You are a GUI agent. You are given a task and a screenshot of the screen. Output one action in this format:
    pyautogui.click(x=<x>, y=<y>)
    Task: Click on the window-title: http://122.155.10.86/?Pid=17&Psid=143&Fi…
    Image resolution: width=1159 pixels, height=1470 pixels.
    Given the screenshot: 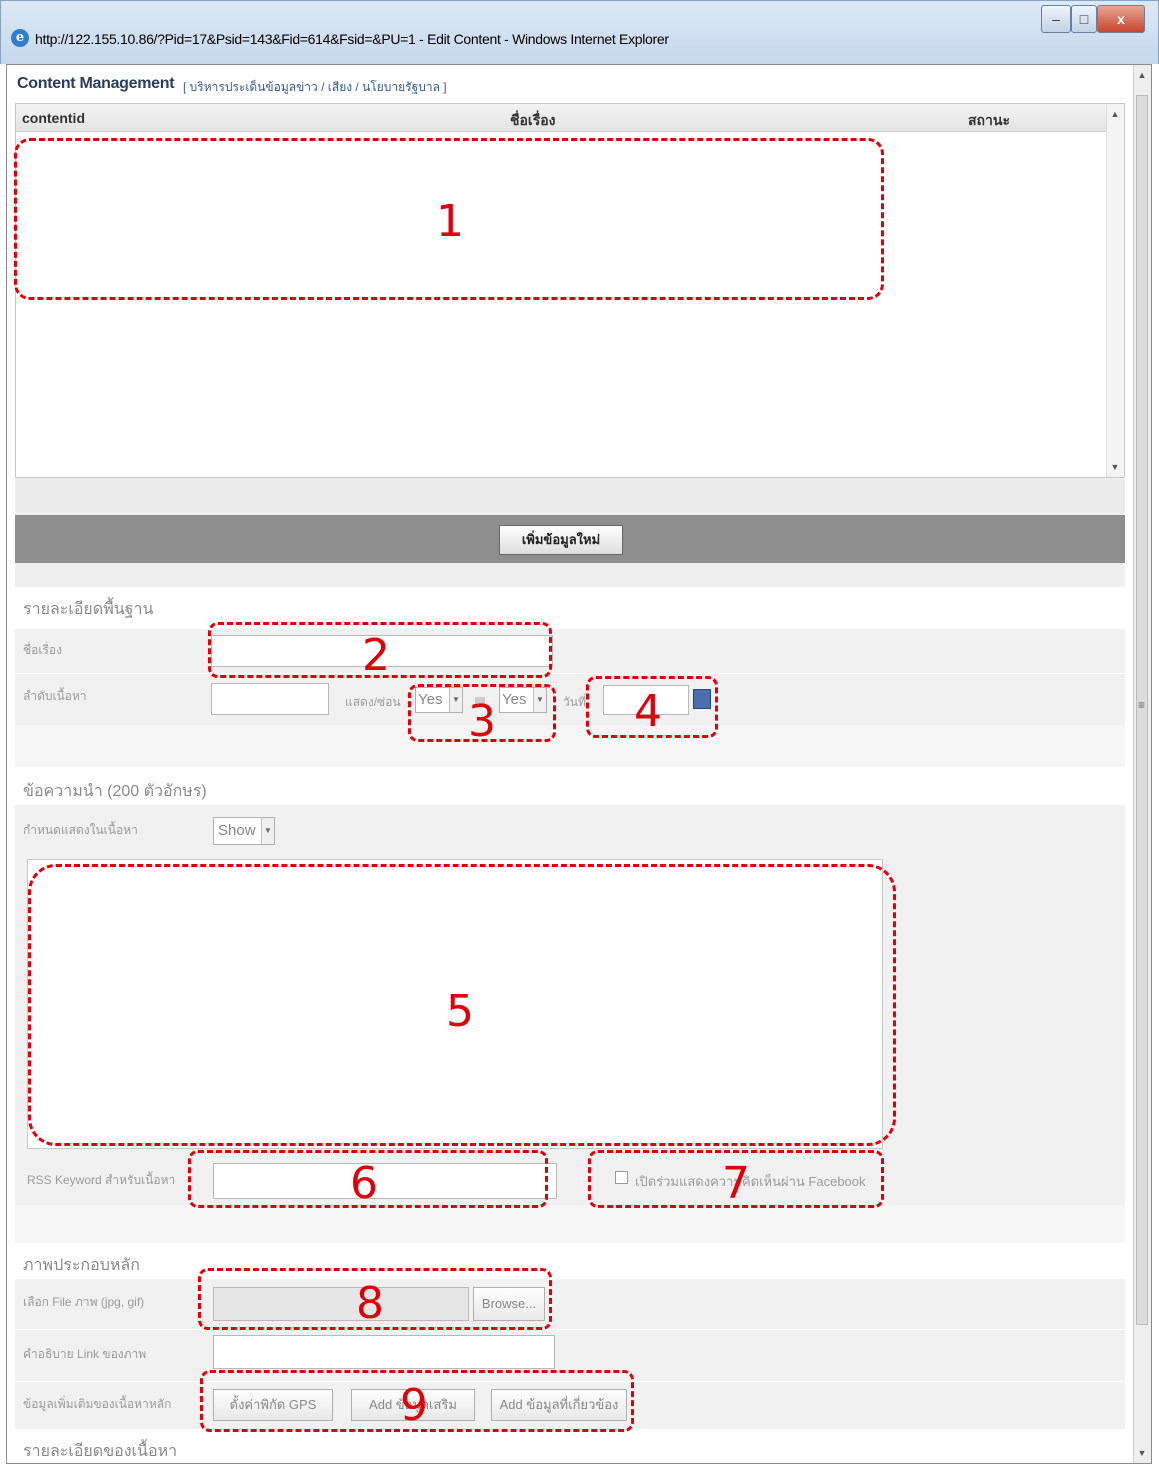 What is the action you would take?
    pyautogui.click(x=352, y=39)
    